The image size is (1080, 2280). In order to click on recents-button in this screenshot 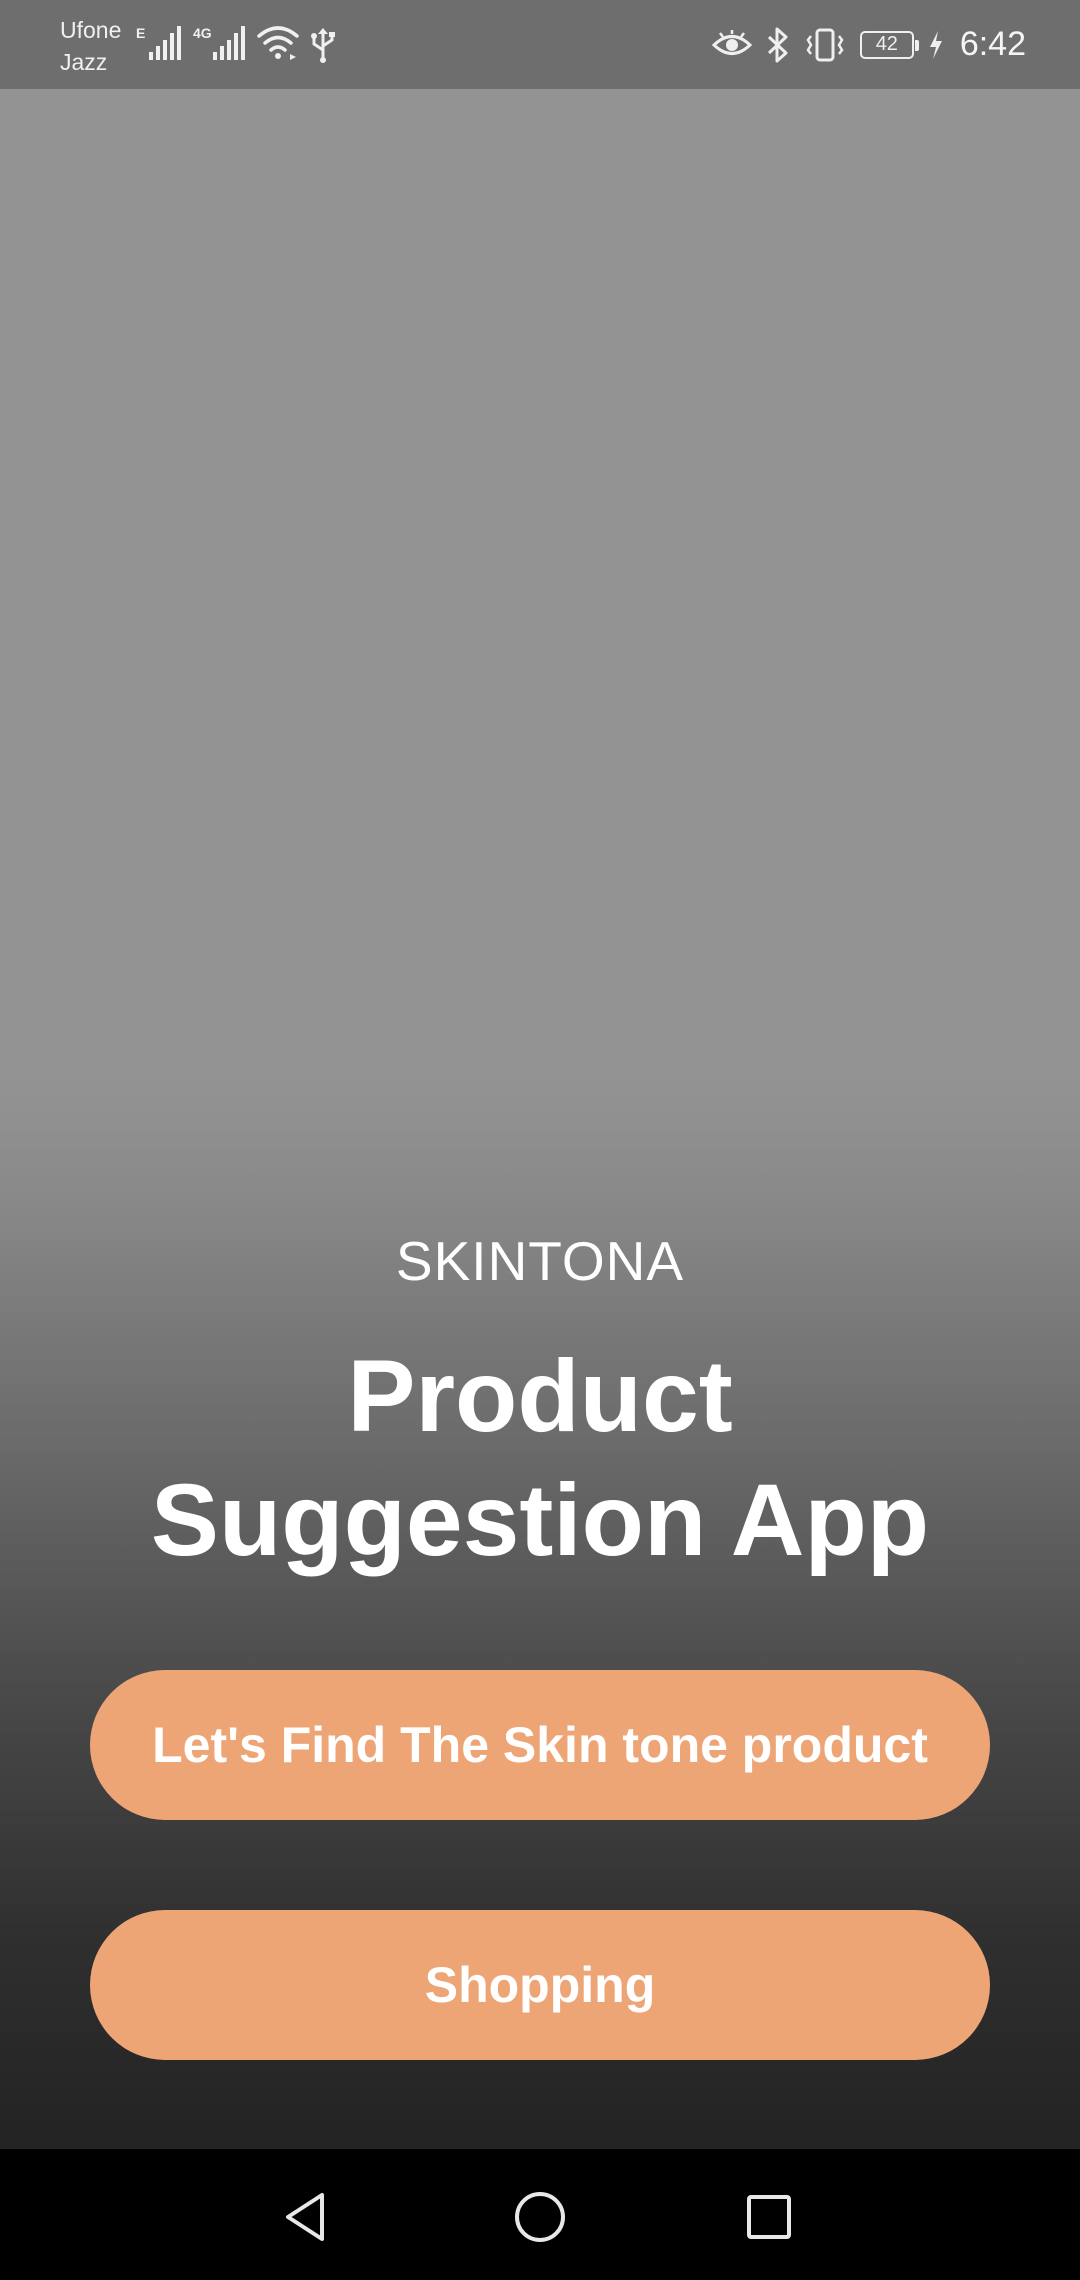, I will do `click(769, 2217)`.